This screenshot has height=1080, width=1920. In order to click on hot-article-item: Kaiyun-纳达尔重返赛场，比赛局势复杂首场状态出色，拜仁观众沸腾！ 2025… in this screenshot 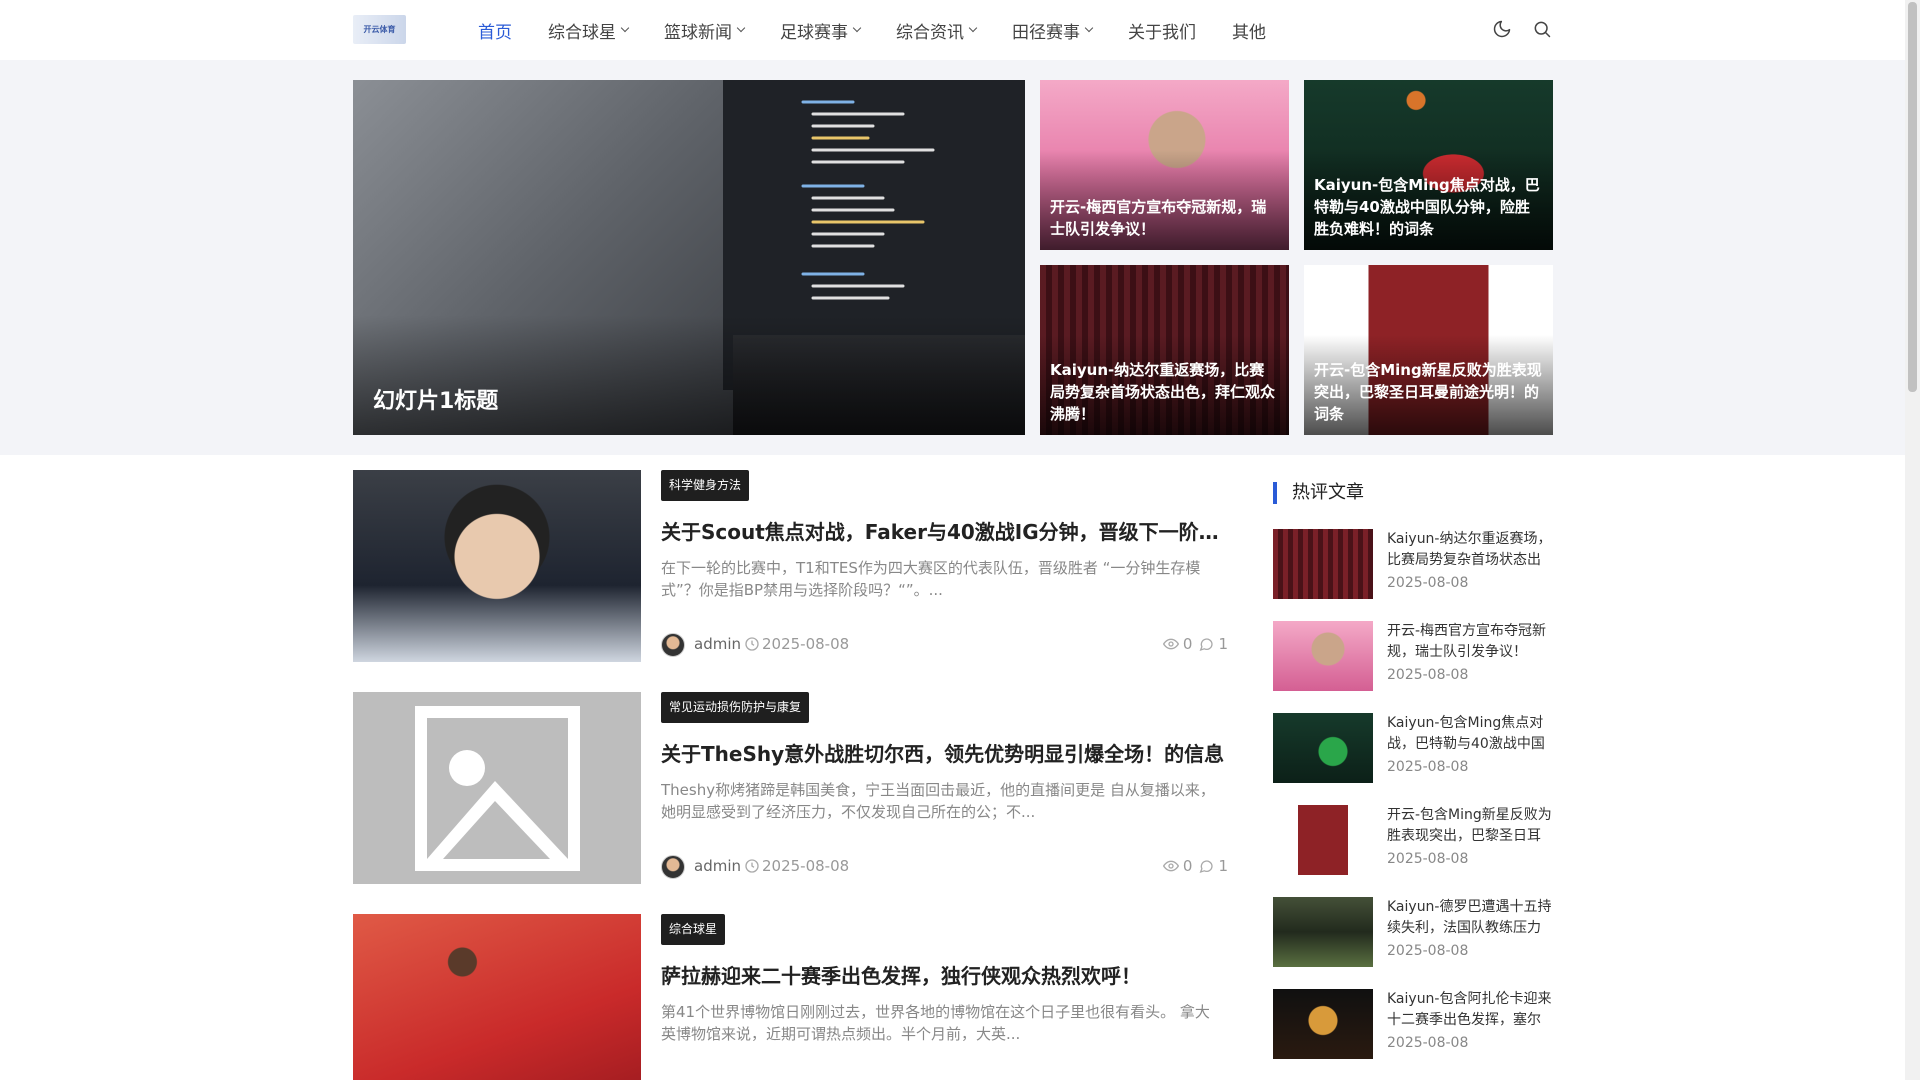, I will do `click(1413, 565)`.